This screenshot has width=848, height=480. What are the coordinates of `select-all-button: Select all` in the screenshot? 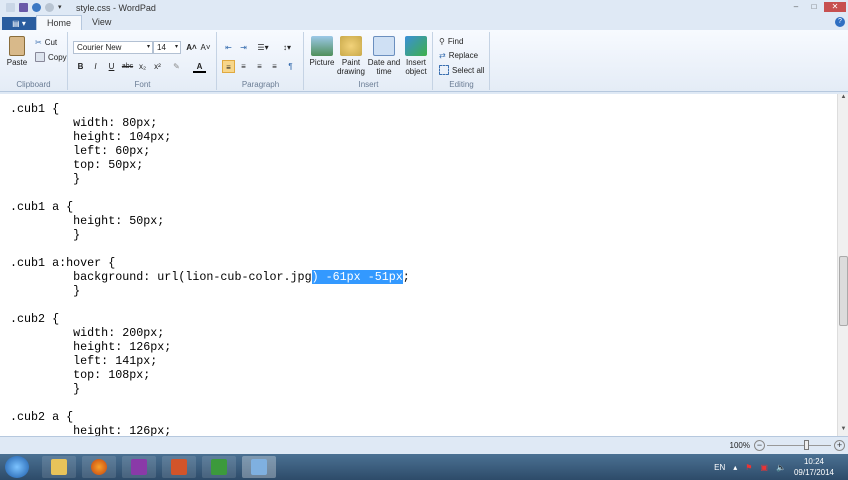 It's located at (461, 70).